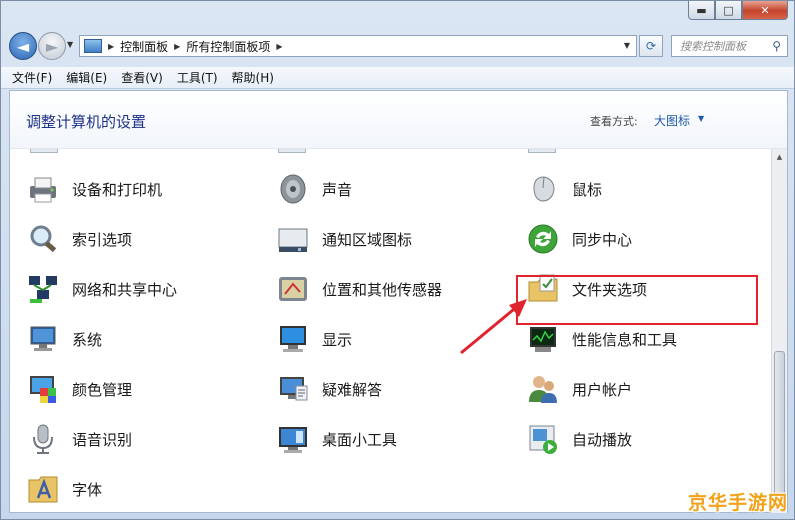 The height and width of the screenshot is (520, 795). What do you see at coordinates (293, 239) in the screenshot?
I see `taskbar-icon` at bounding box center [293, 239].